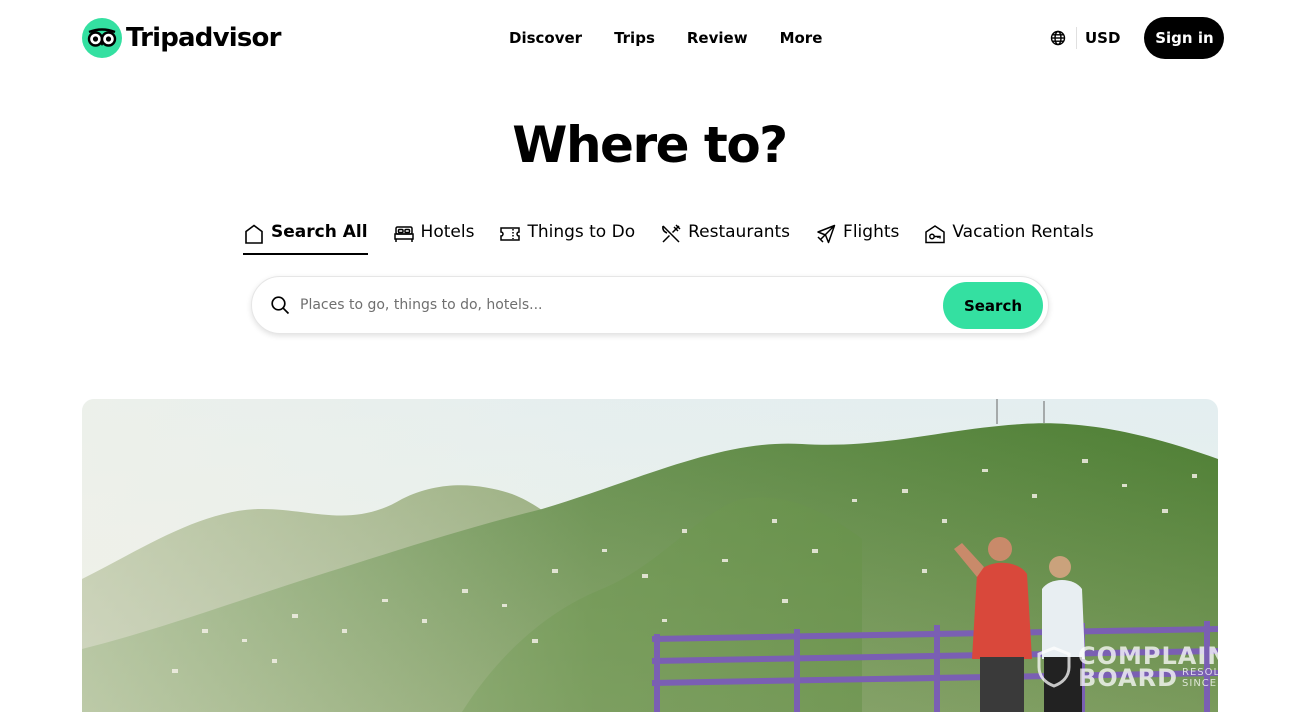 The image size is (1299, 712). I want to click on bed-icon, so click(403, 234).